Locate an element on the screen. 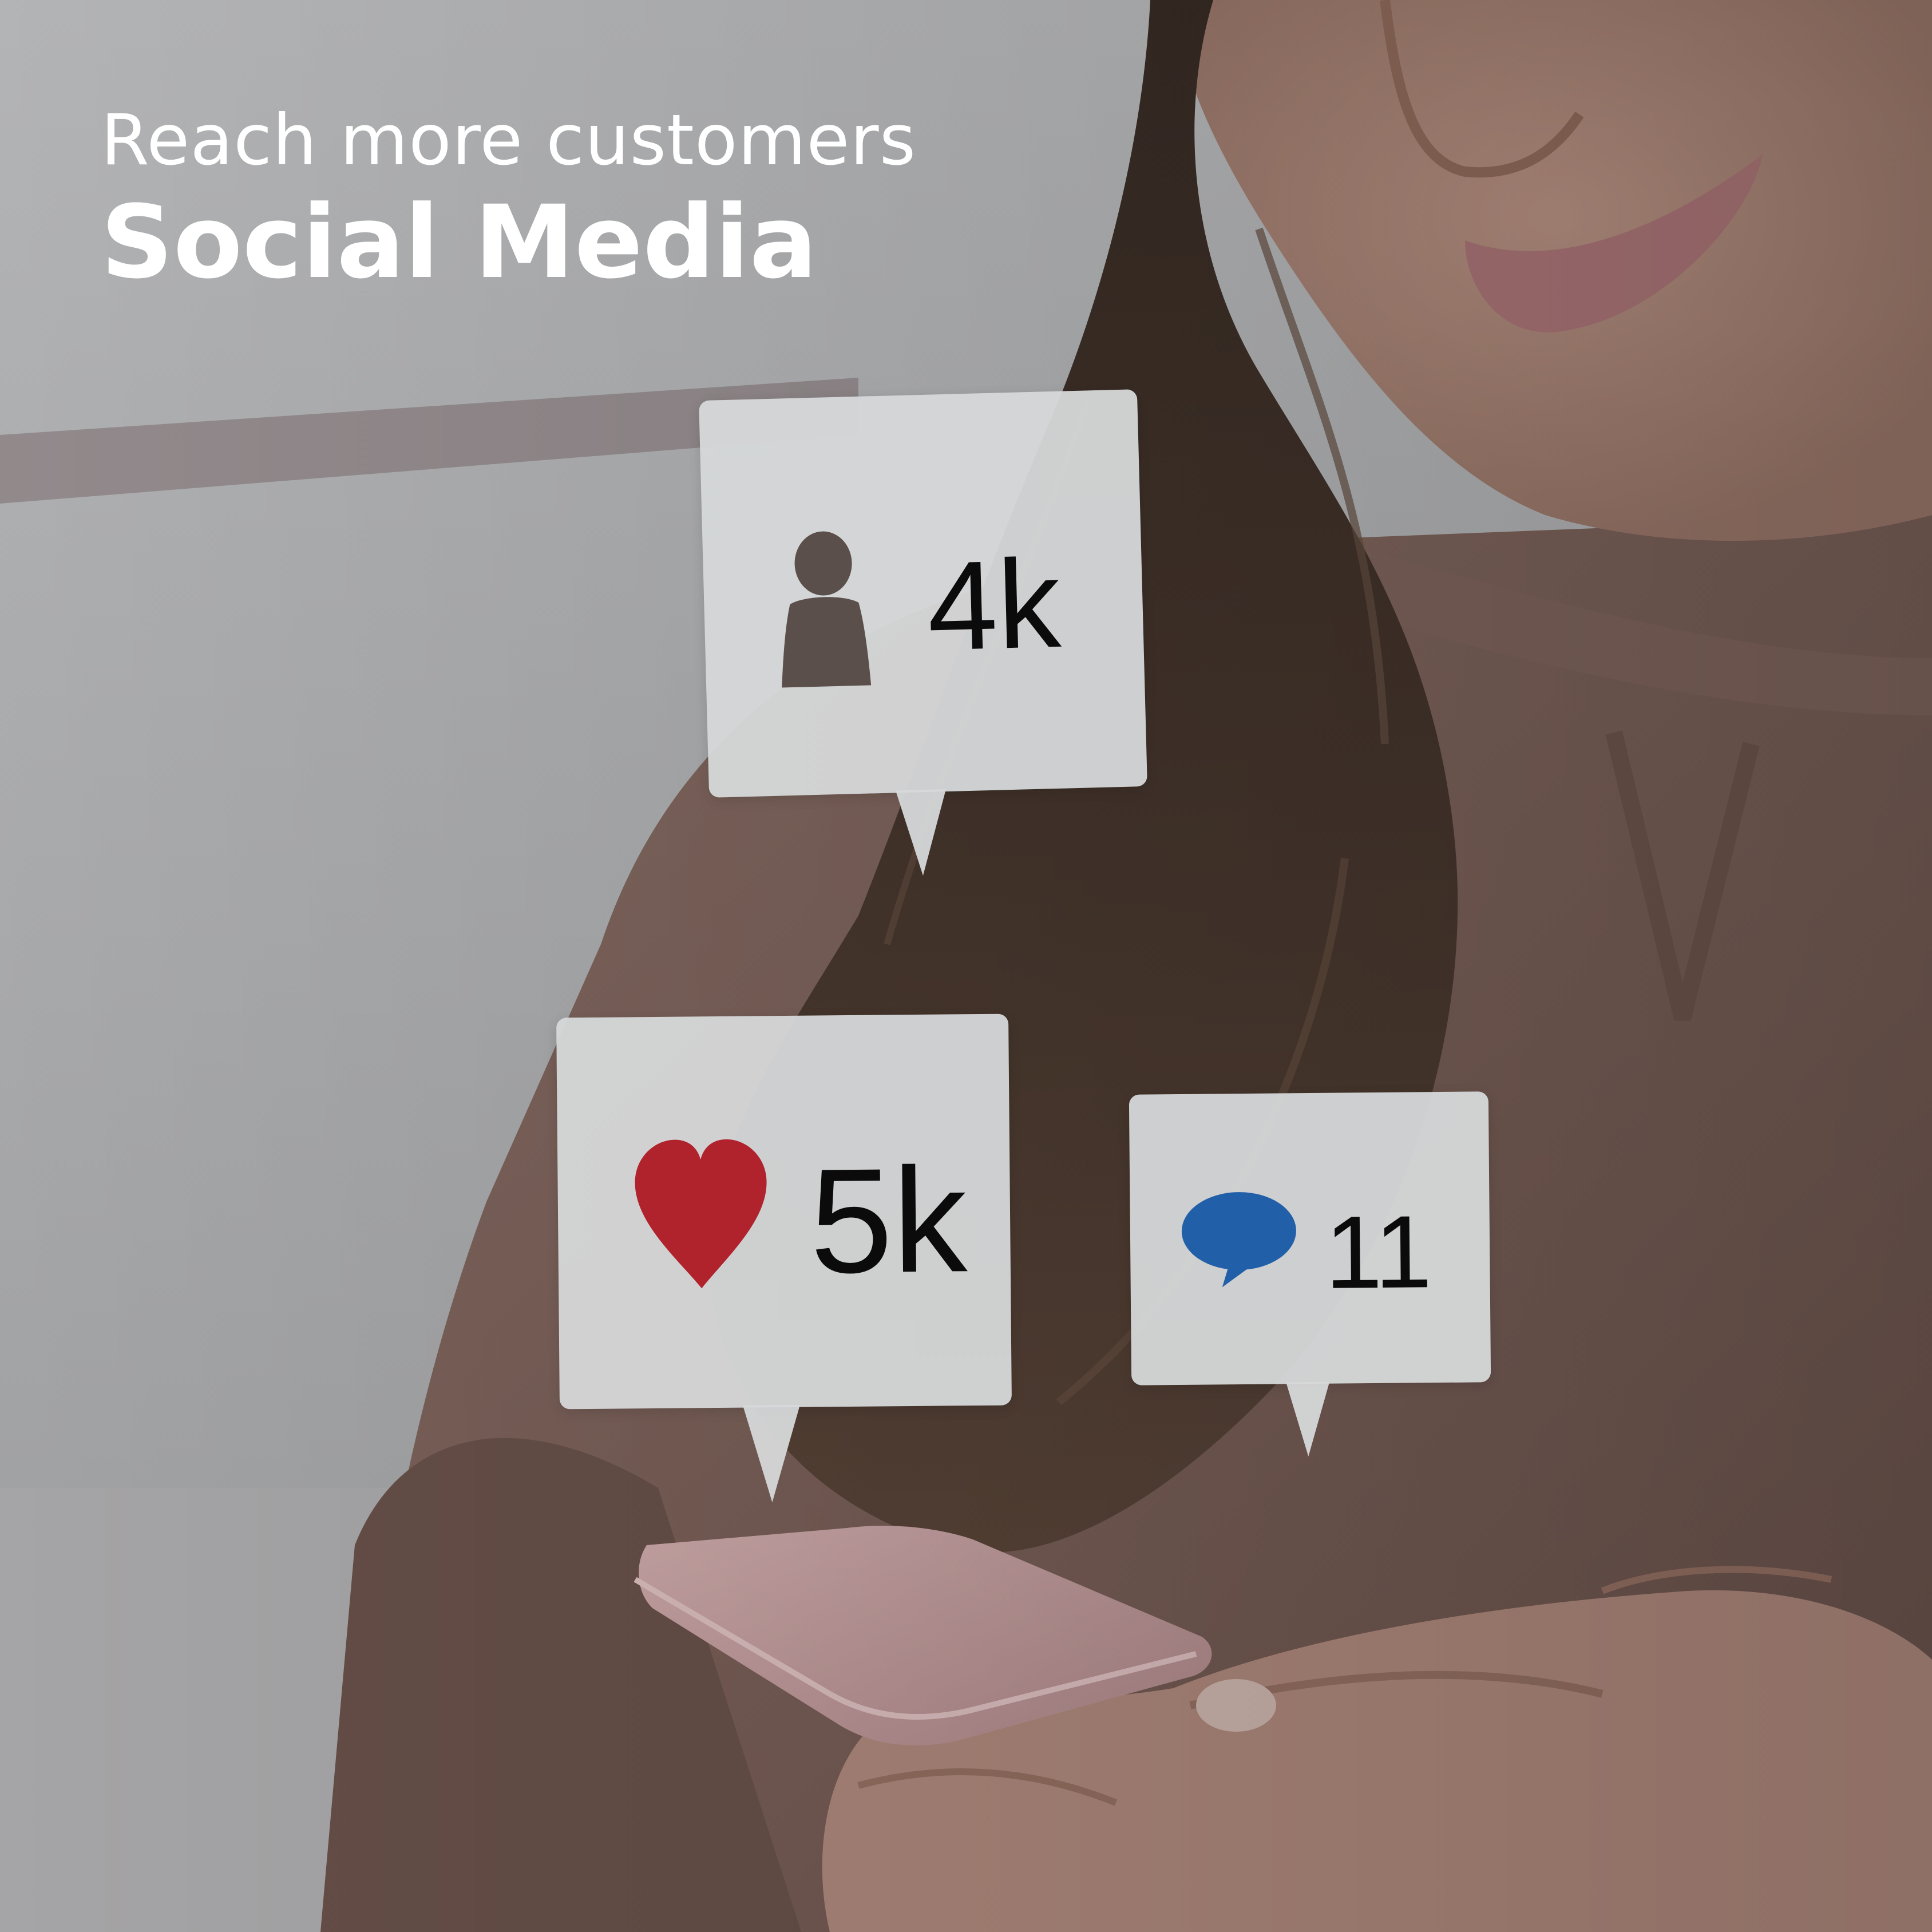 This screenshot has height=1932, width=1932. followers-bubble: 4k is located at coordinates (923, 633).